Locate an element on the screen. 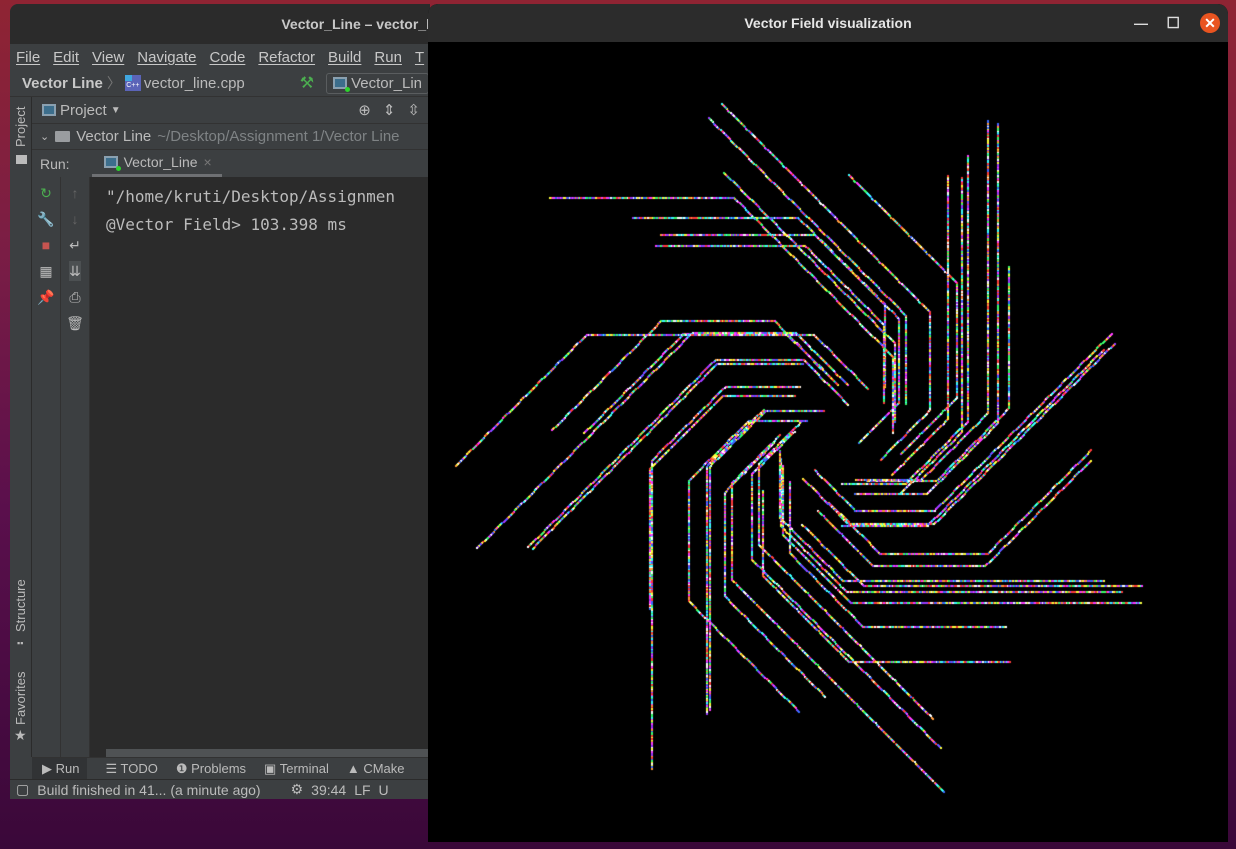 This screenshot has width=1236, height=849. horizontal-scrollbar is located at coordinates (268, 753).